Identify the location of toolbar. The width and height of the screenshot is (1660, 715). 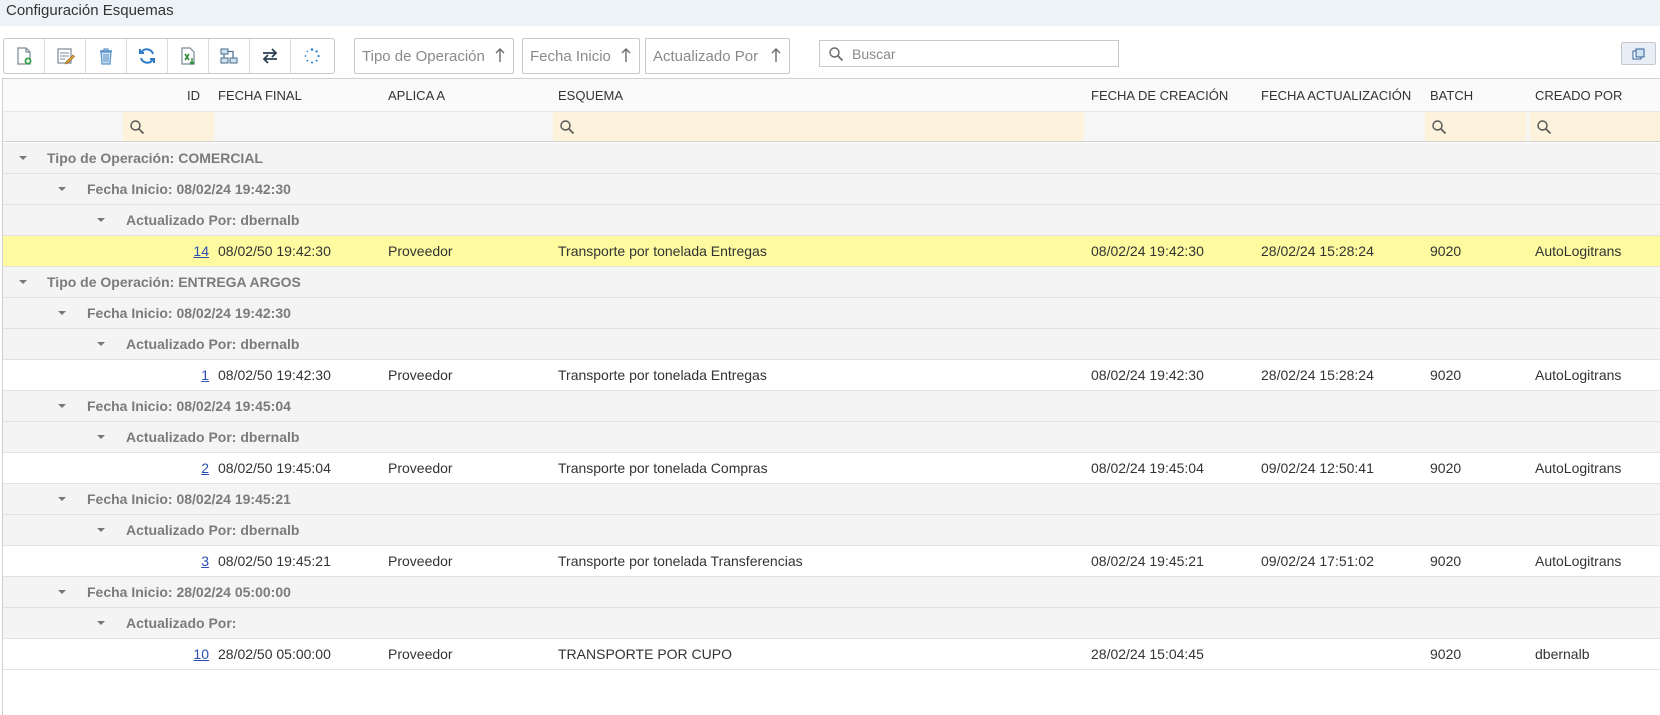
(169, 56).